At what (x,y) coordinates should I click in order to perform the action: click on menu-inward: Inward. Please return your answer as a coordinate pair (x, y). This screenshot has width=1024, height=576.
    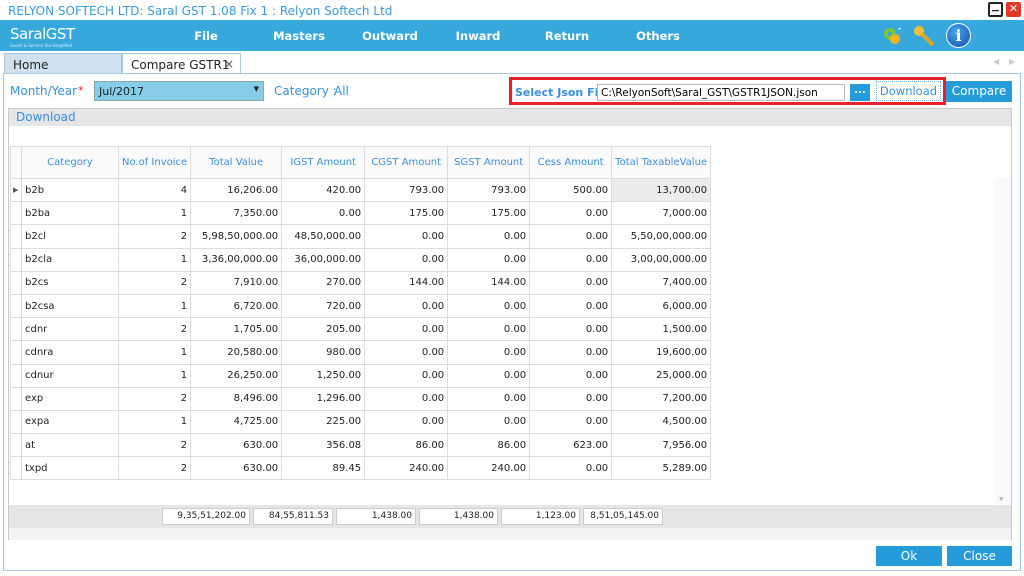
    Looking at the image, I should click on (478, 36).